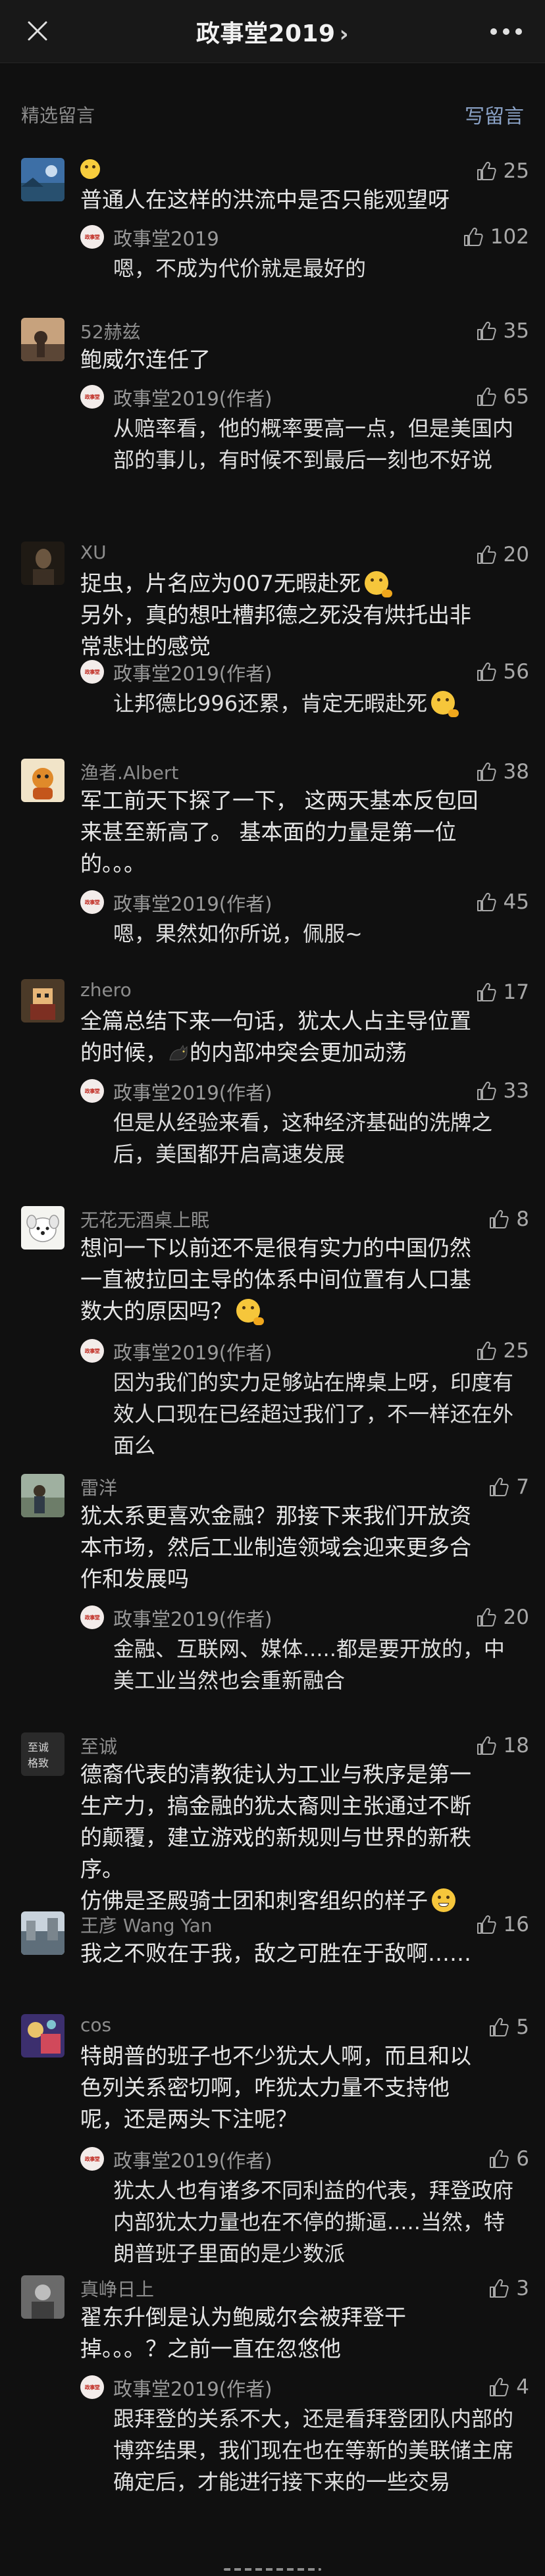 Image resolution: width=545 pixels, height=2576 pixels. I want to click on like-count: 7, so click(523, 1487).